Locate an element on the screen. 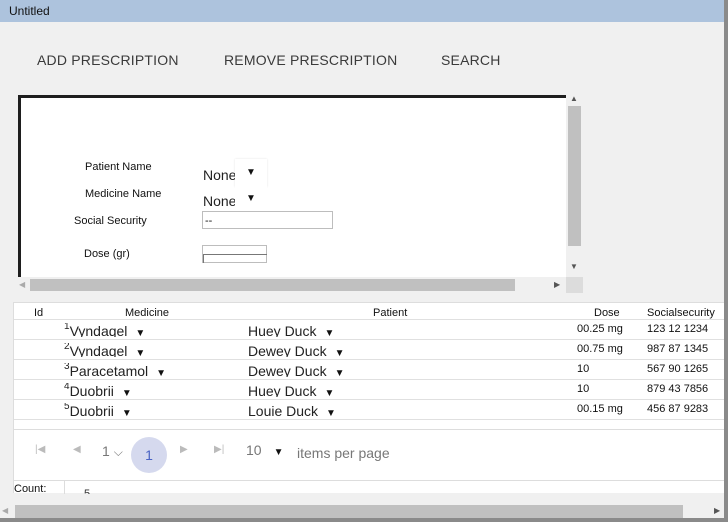  dose-cell: 00.75 mg is located at coordinates (600, 349).